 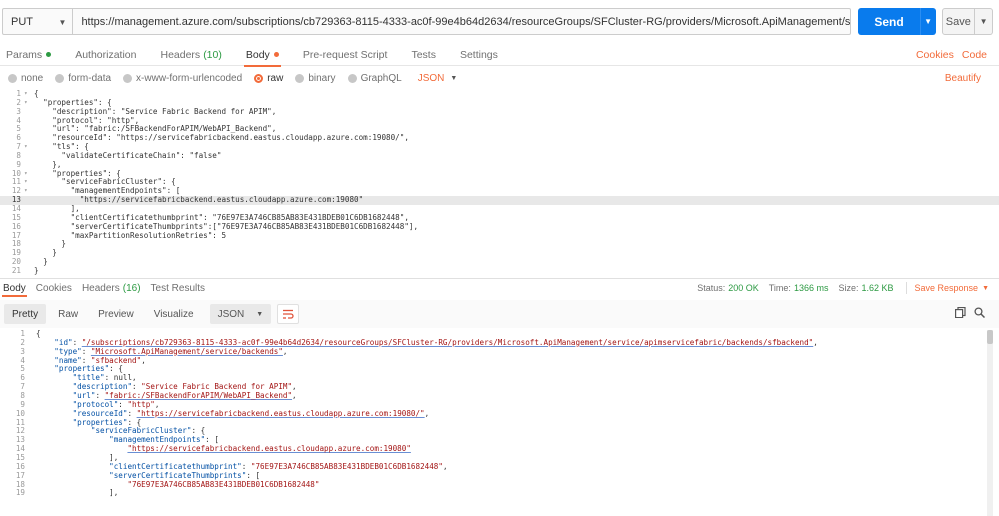 What do you see at coordinates (877, 288) in the screenshot?
I see `size-value: 1.62 KB` at bounding box center [877, 288].